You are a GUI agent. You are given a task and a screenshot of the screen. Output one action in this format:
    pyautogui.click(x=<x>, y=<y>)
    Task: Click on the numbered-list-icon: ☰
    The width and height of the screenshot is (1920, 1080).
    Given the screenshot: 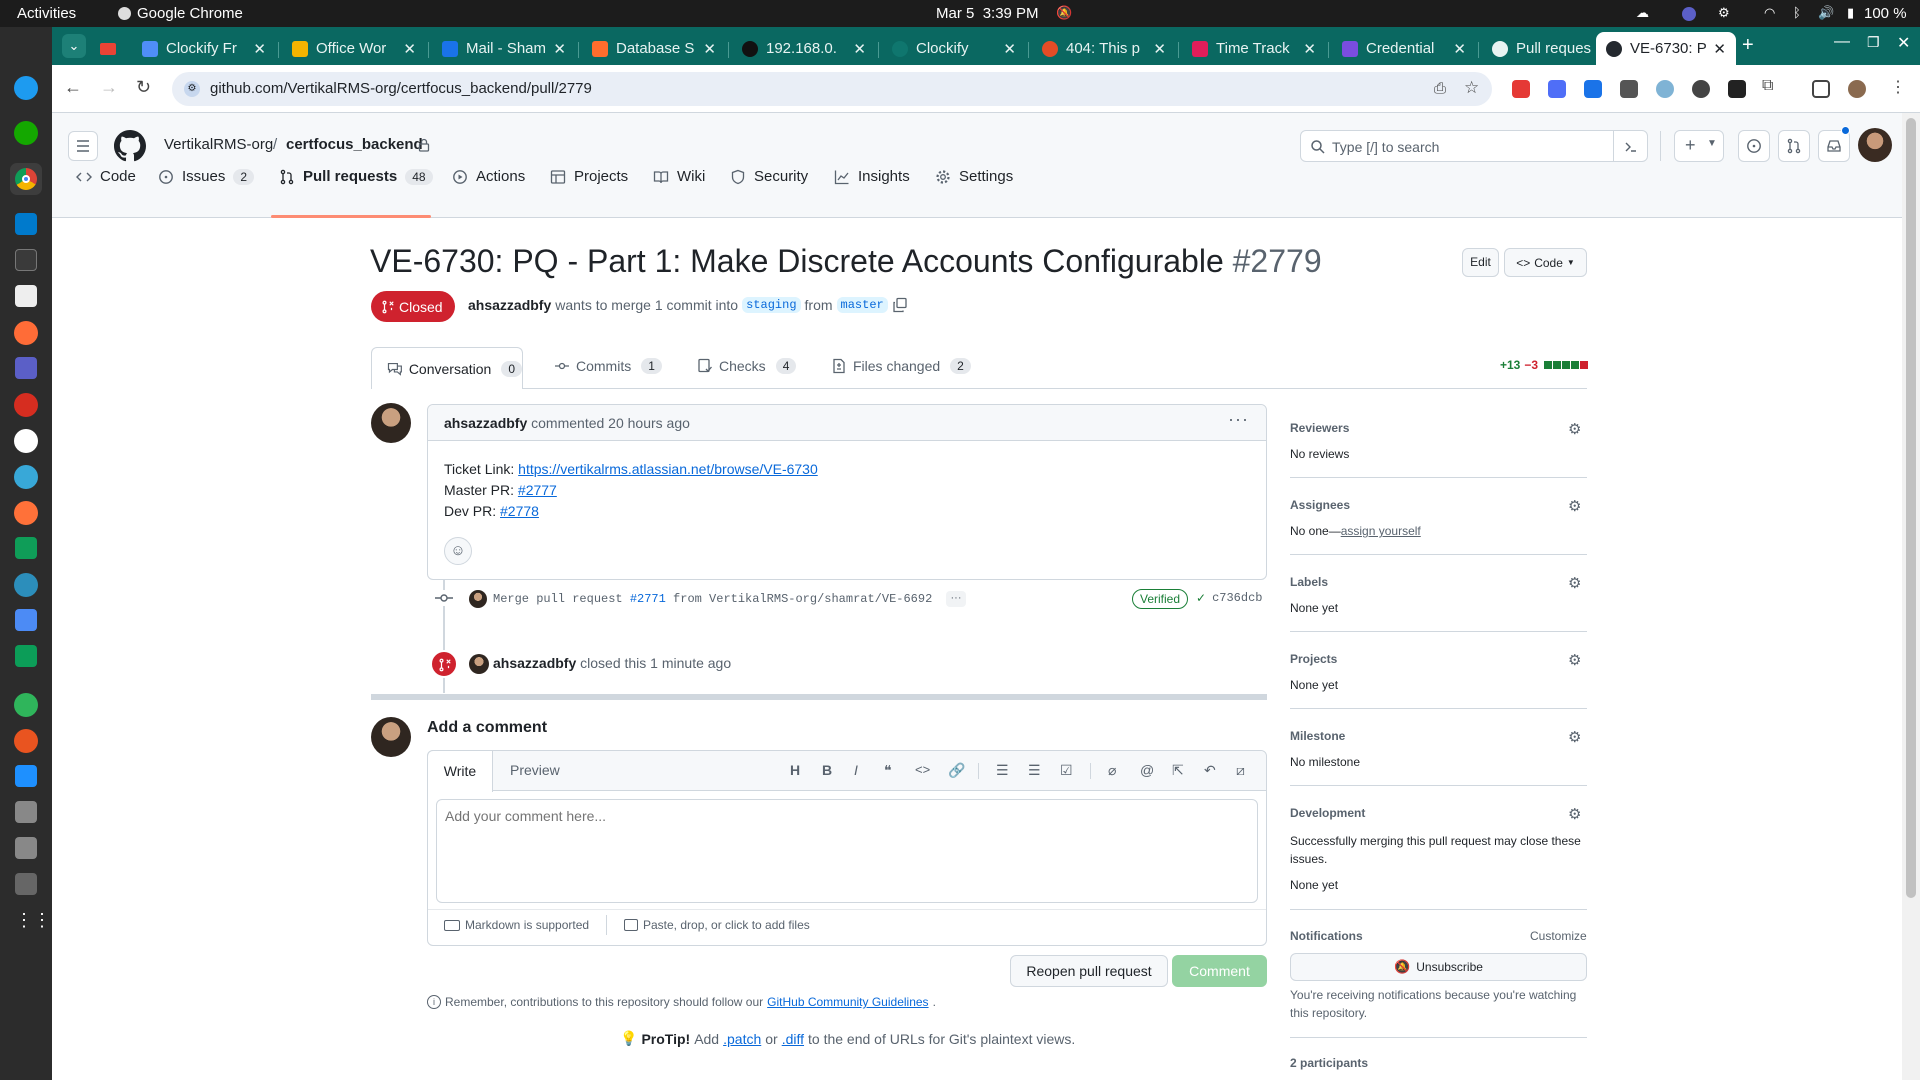 What is the action you would take?
    pyautogui.click(x=1002, y=770)
    